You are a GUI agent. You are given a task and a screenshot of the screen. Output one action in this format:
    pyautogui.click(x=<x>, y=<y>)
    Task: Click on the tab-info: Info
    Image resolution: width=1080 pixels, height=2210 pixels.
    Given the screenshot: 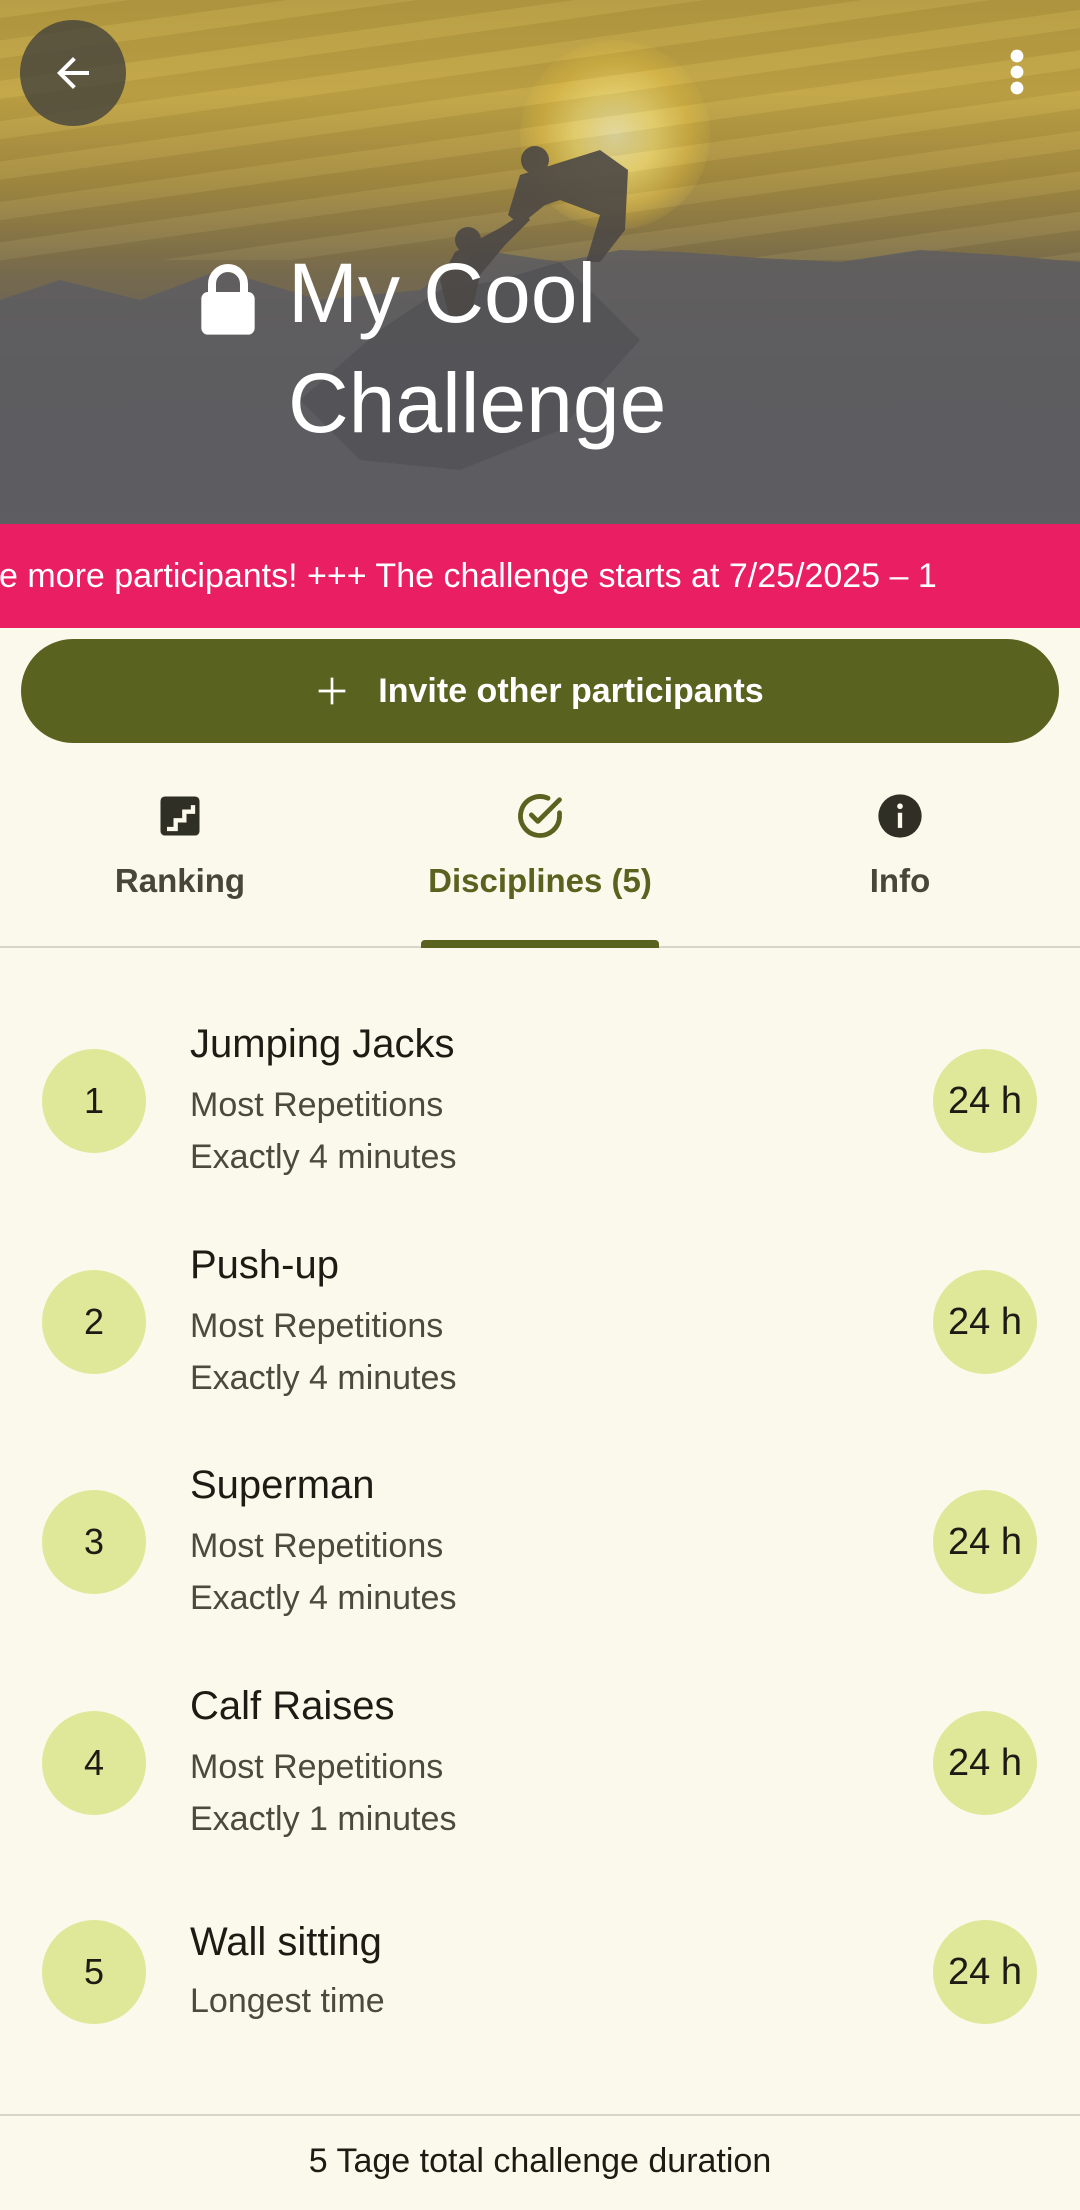 What is the action you would take?
    pyautogui.click(x=900, y=845)
    